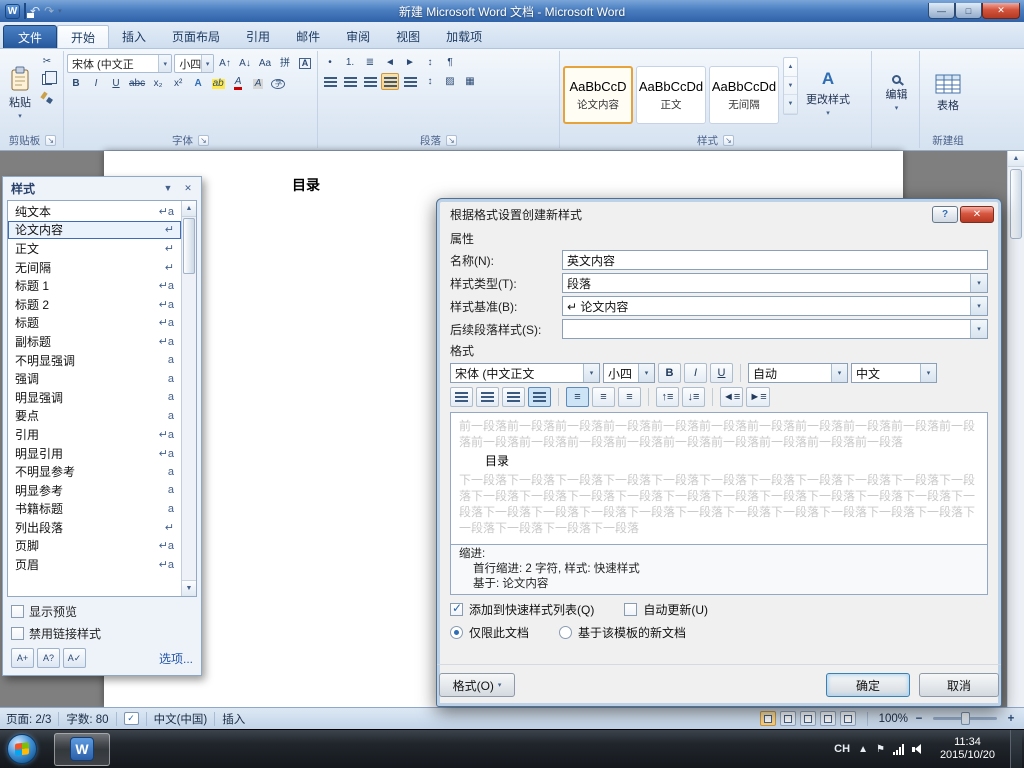 This screenshot has width=1024, height=768. I want to click on subscript-button: x₂, so click(158, 83).